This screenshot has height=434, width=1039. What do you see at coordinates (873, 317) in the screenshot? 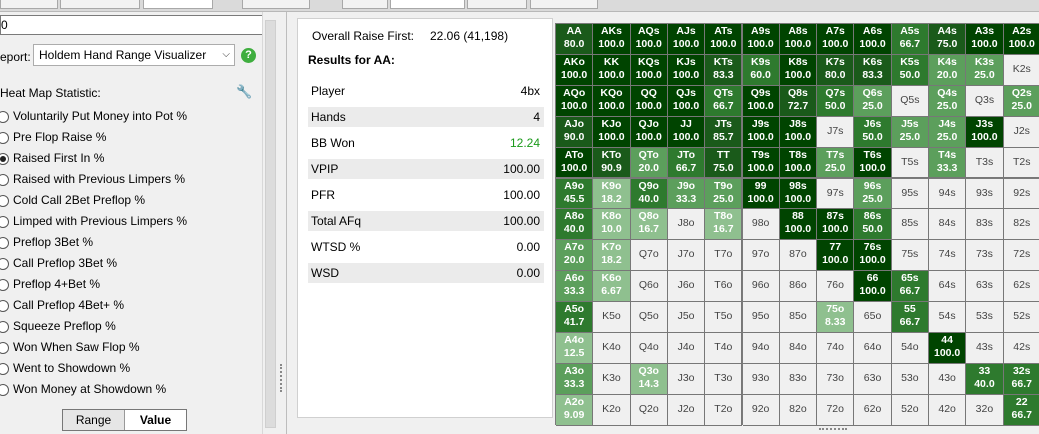
I see `hand-cell: 65o` at bounding box center [873, 317].